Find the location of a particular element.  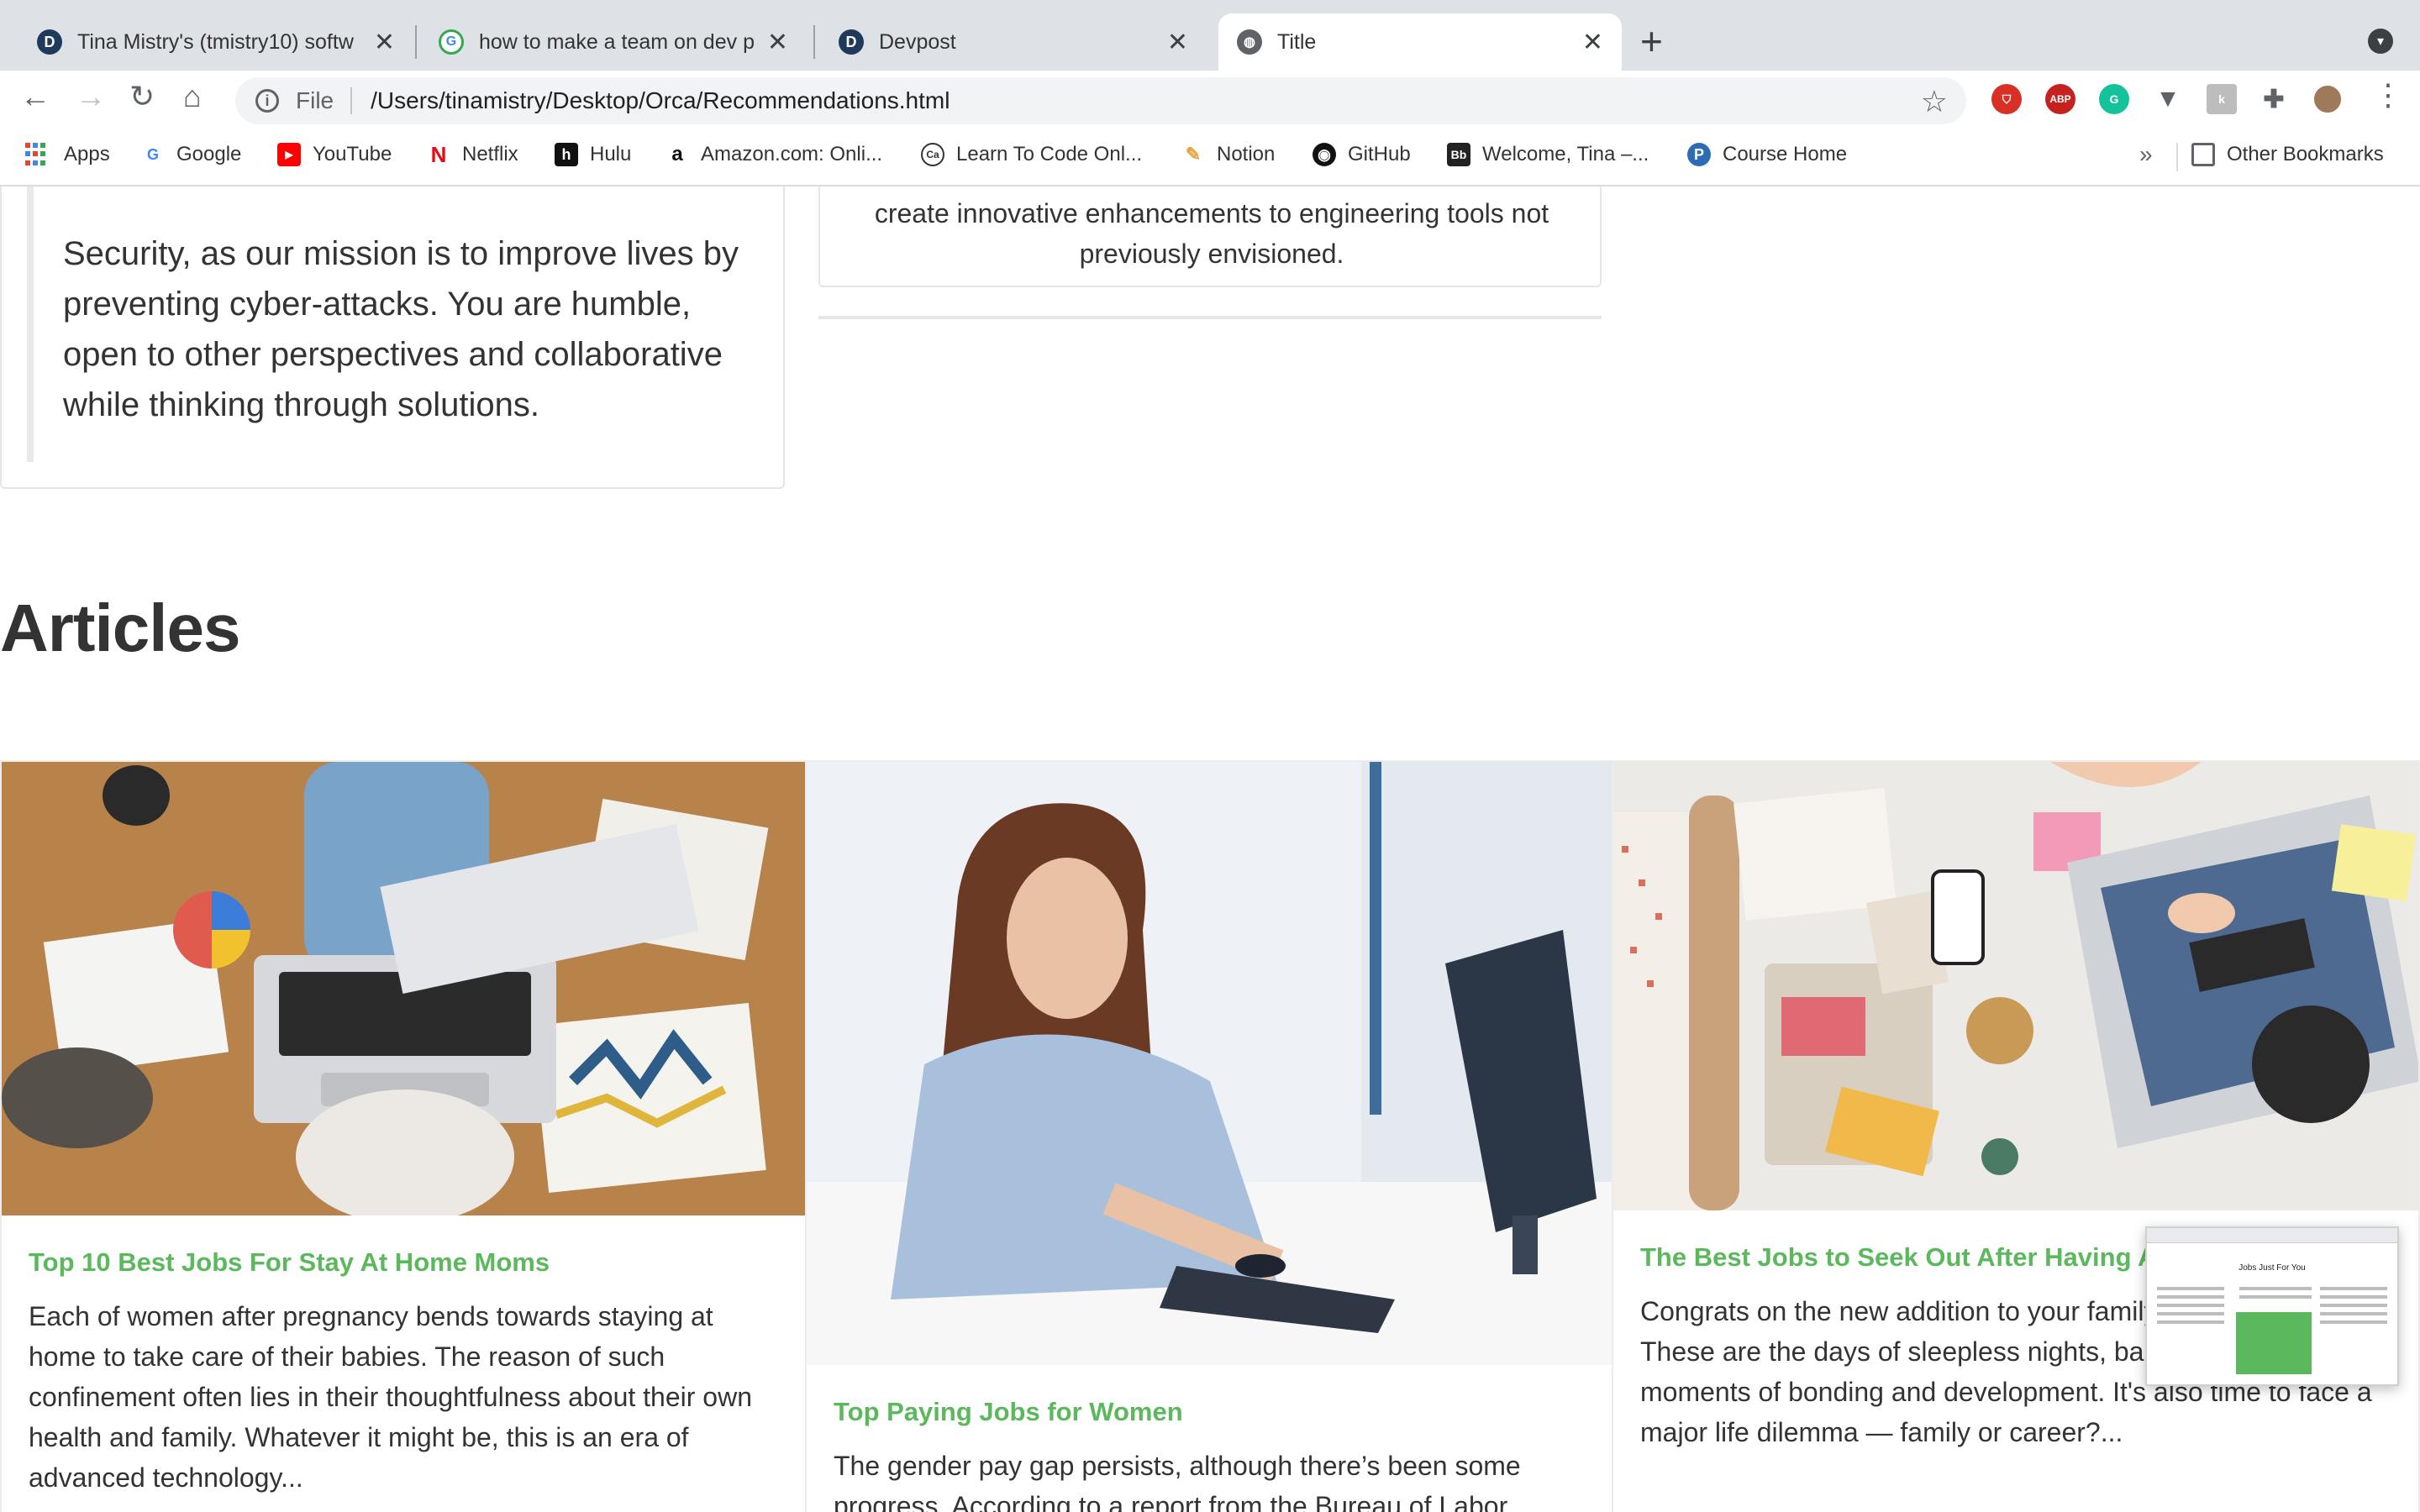

amazon-icon: a is located at coordinates (677, 154).